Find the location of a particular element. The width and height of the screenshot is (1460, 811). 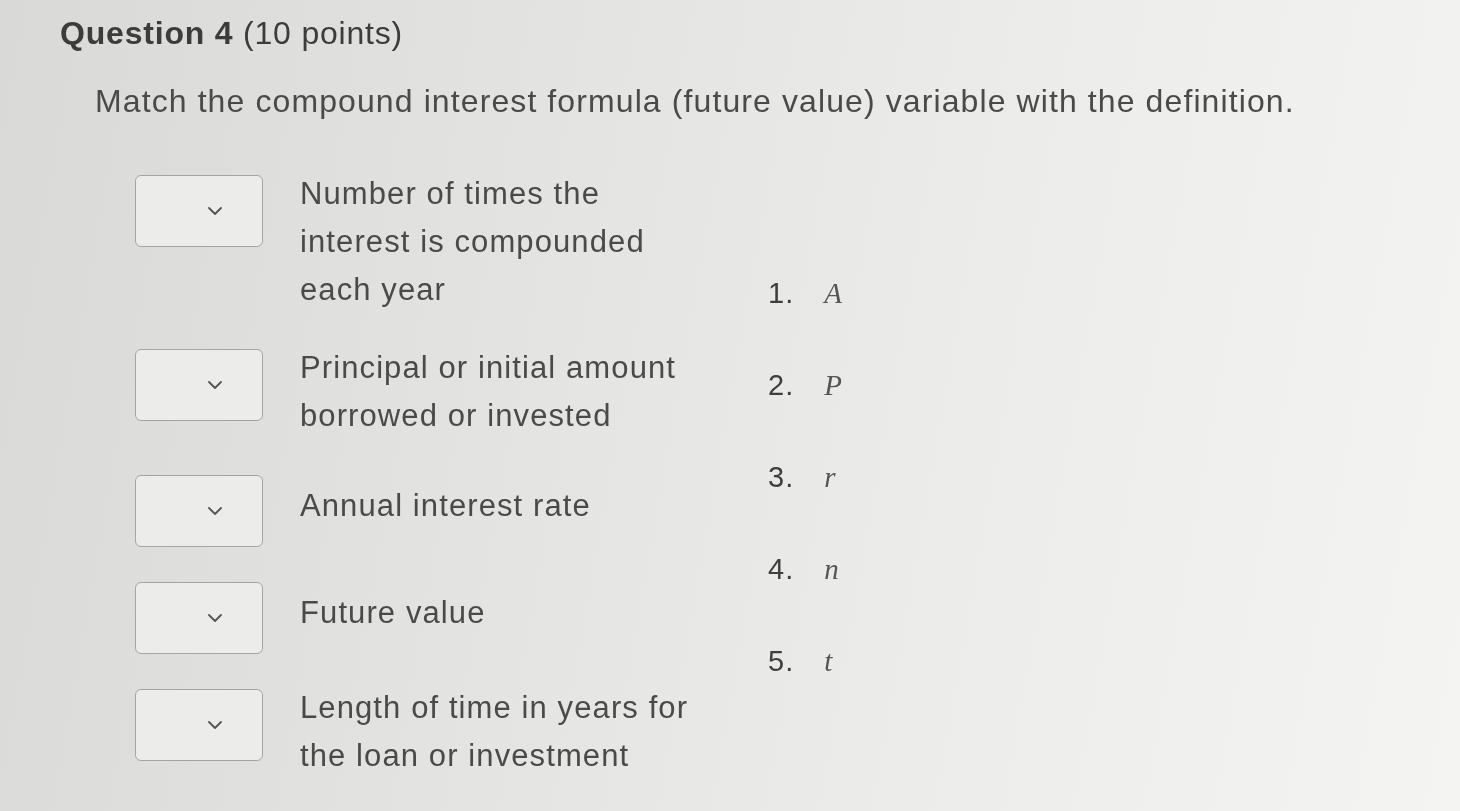

question-title: Question 4 (10 points) is located at coordinates (232, 33).